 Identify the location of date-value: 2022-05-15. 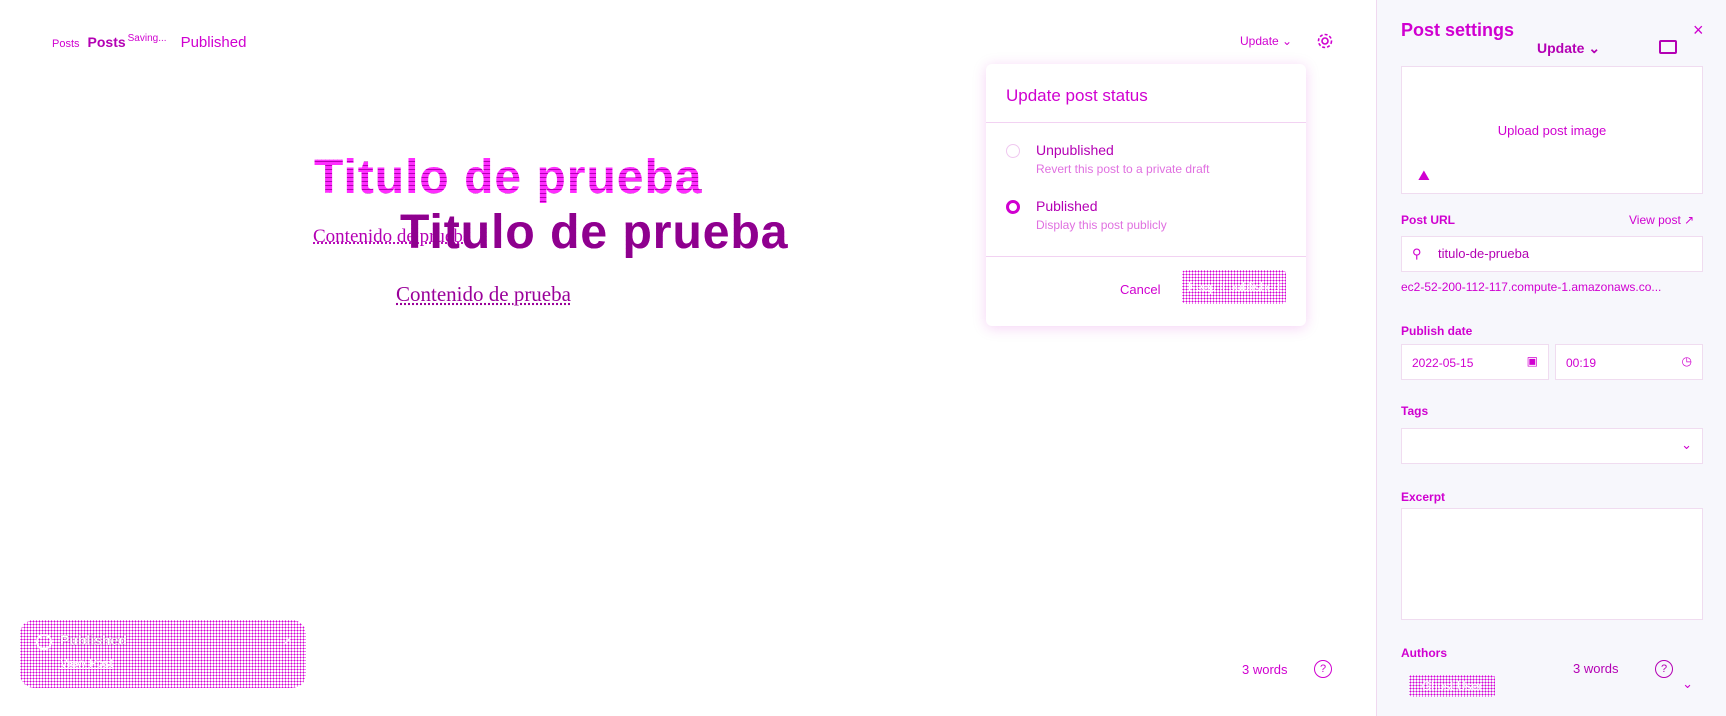
(1443, 363).